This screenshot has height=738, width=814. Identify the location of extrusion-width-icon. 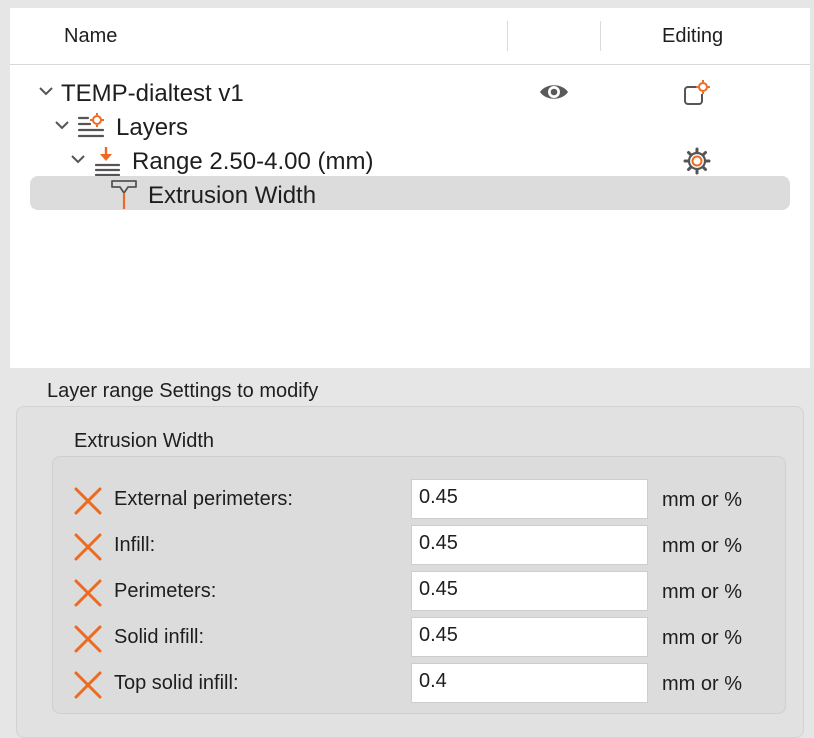
(124, 194).